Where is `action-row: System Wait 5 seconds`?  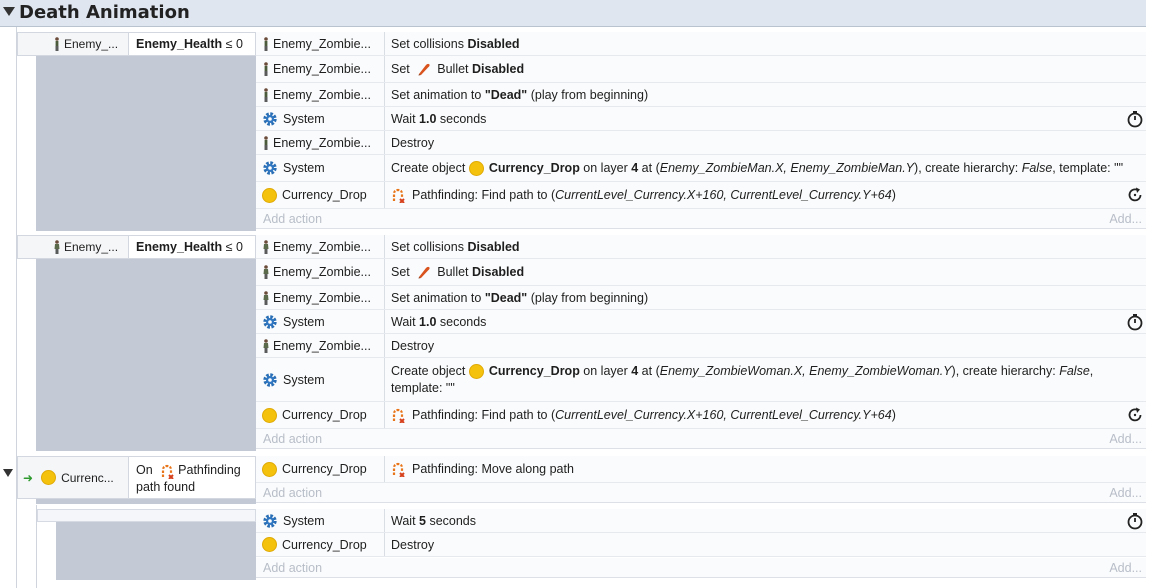
action-row: System Wait 5 seconds is located at coordinates (701, 521).